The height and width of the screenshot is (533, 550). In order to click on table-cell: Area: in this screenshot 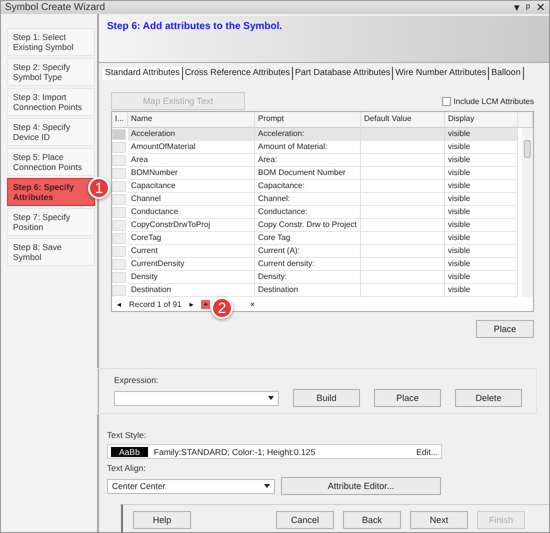, I will do `click(308, 160)`.